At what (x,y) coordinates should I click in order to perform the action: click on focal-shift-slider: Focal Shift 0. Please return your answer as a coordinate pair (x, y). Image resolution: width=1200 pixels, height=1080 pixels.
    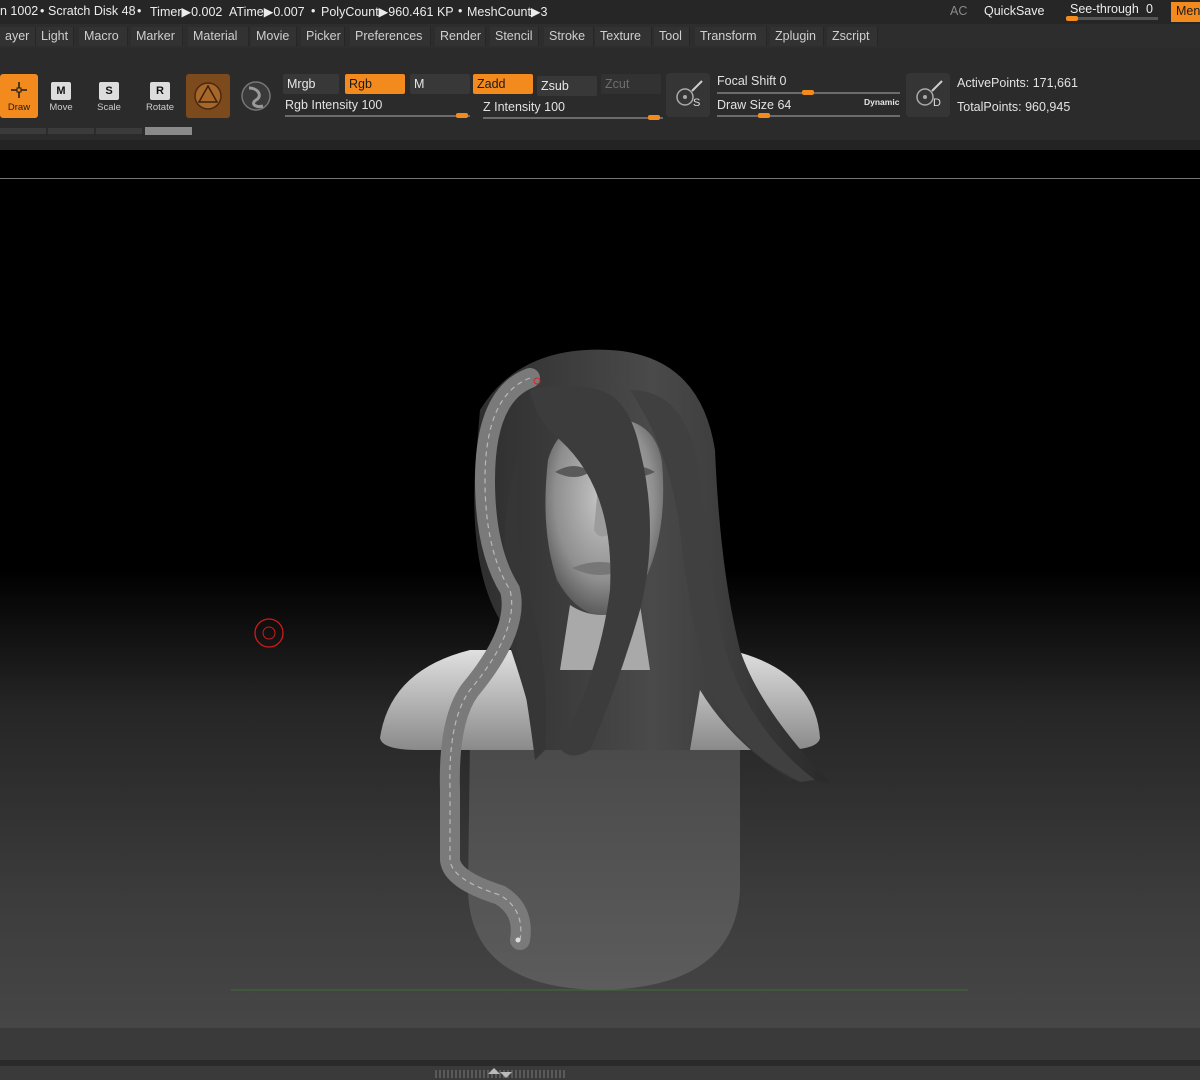
    Looking at the image, I should click on (752, 81).